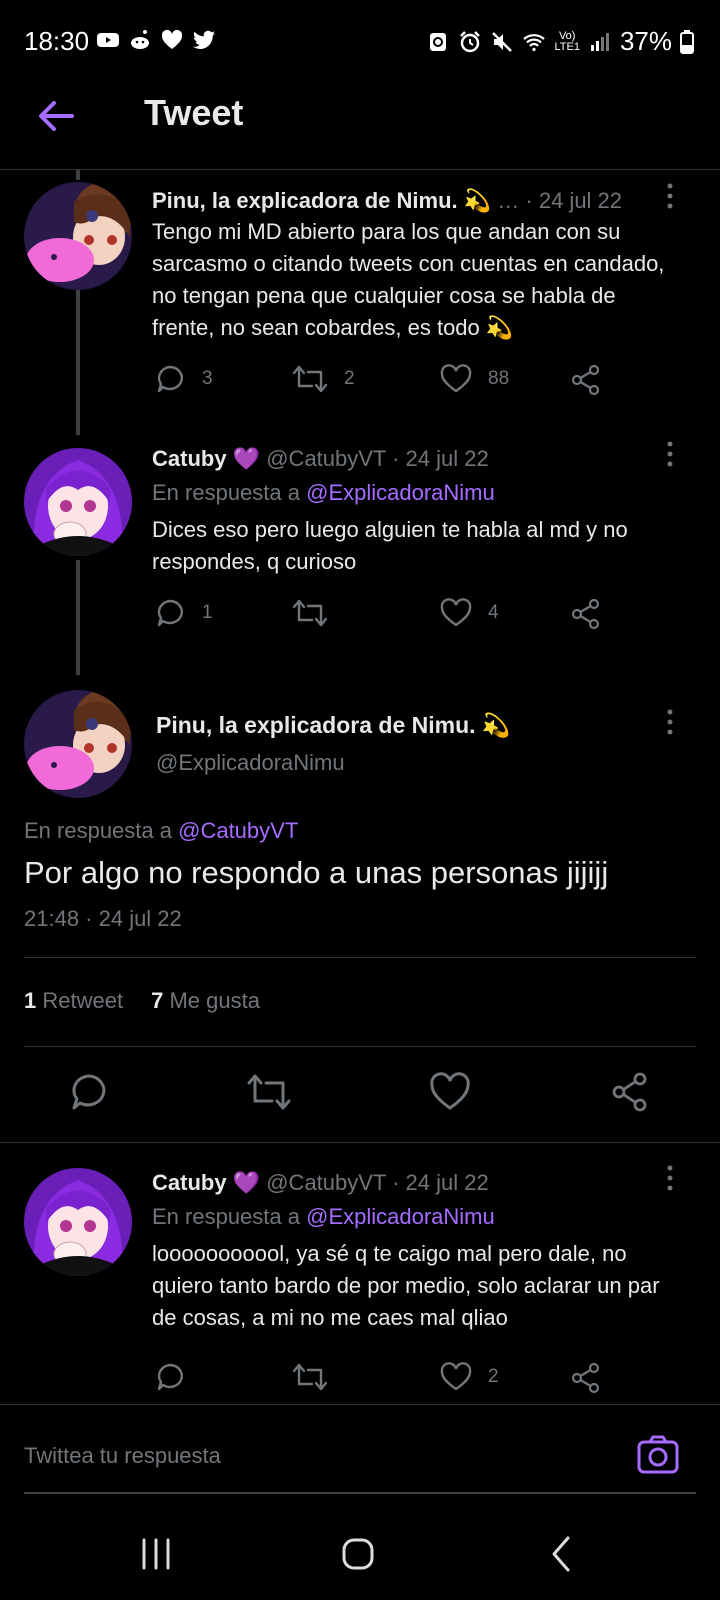 Image resolution: width=720 pixels, height=1600 pixels. Describe the element at coordinates (103, 918) in the screenshot. I see `tweet-timestamp: 21:48 · 24 jul 22` at that location.